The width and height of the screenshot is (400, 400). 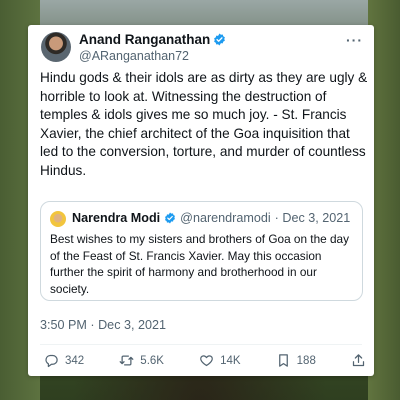 I want to click on reply-icon, so click(x=51, y=361).